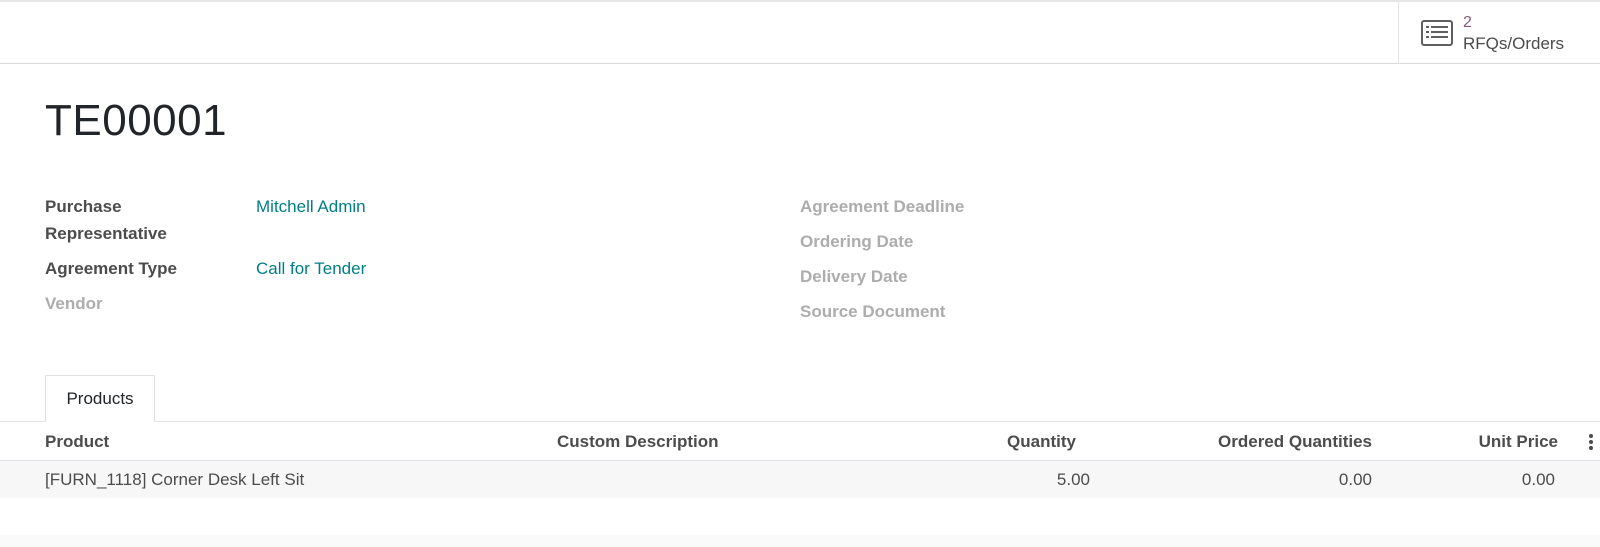  Describe the element at coordinates (873, 311) in the screenshot. I see `source-document-label: Source Document` at that location.